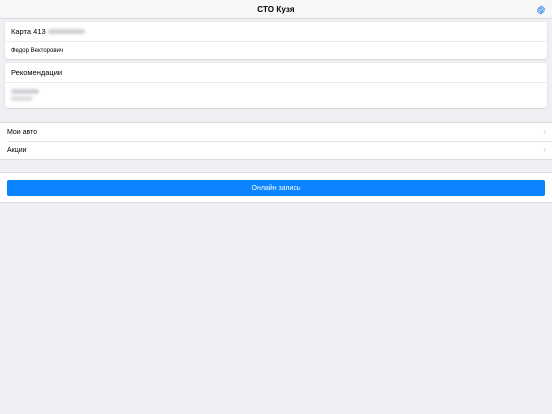  Describe the element at coordinates (276, 85) in the screenshot. I see `recommendations-card: Рекомендации` at that location.